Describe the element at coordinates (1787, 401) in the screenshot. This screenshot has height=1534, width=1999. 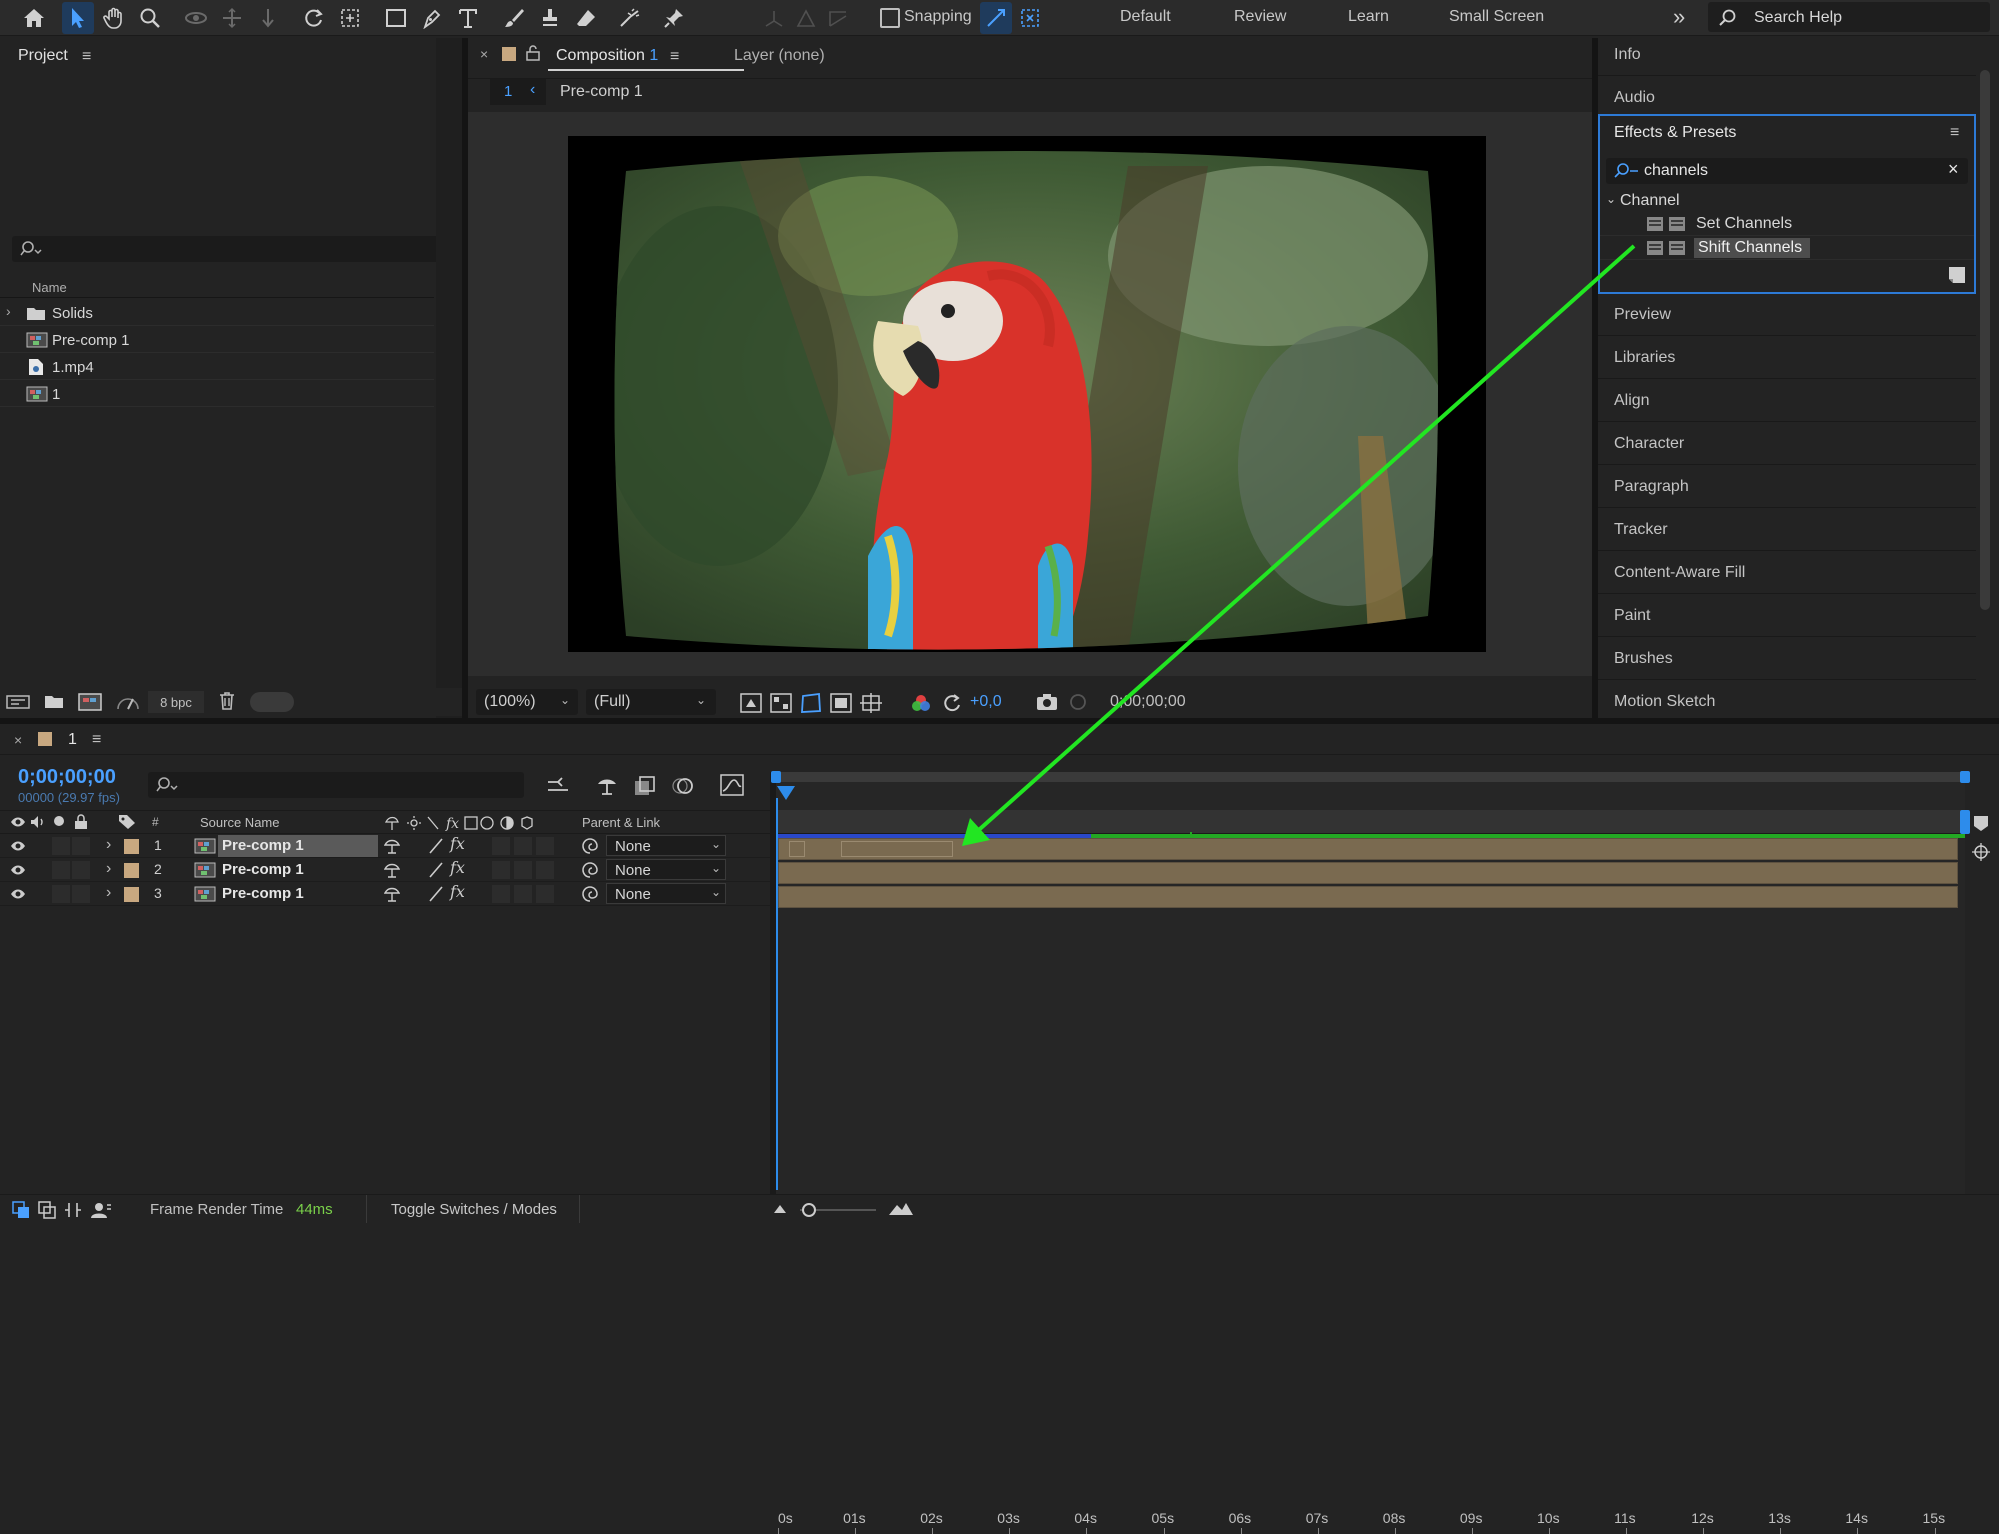
I see `align-panel-tab: Align` at that location.